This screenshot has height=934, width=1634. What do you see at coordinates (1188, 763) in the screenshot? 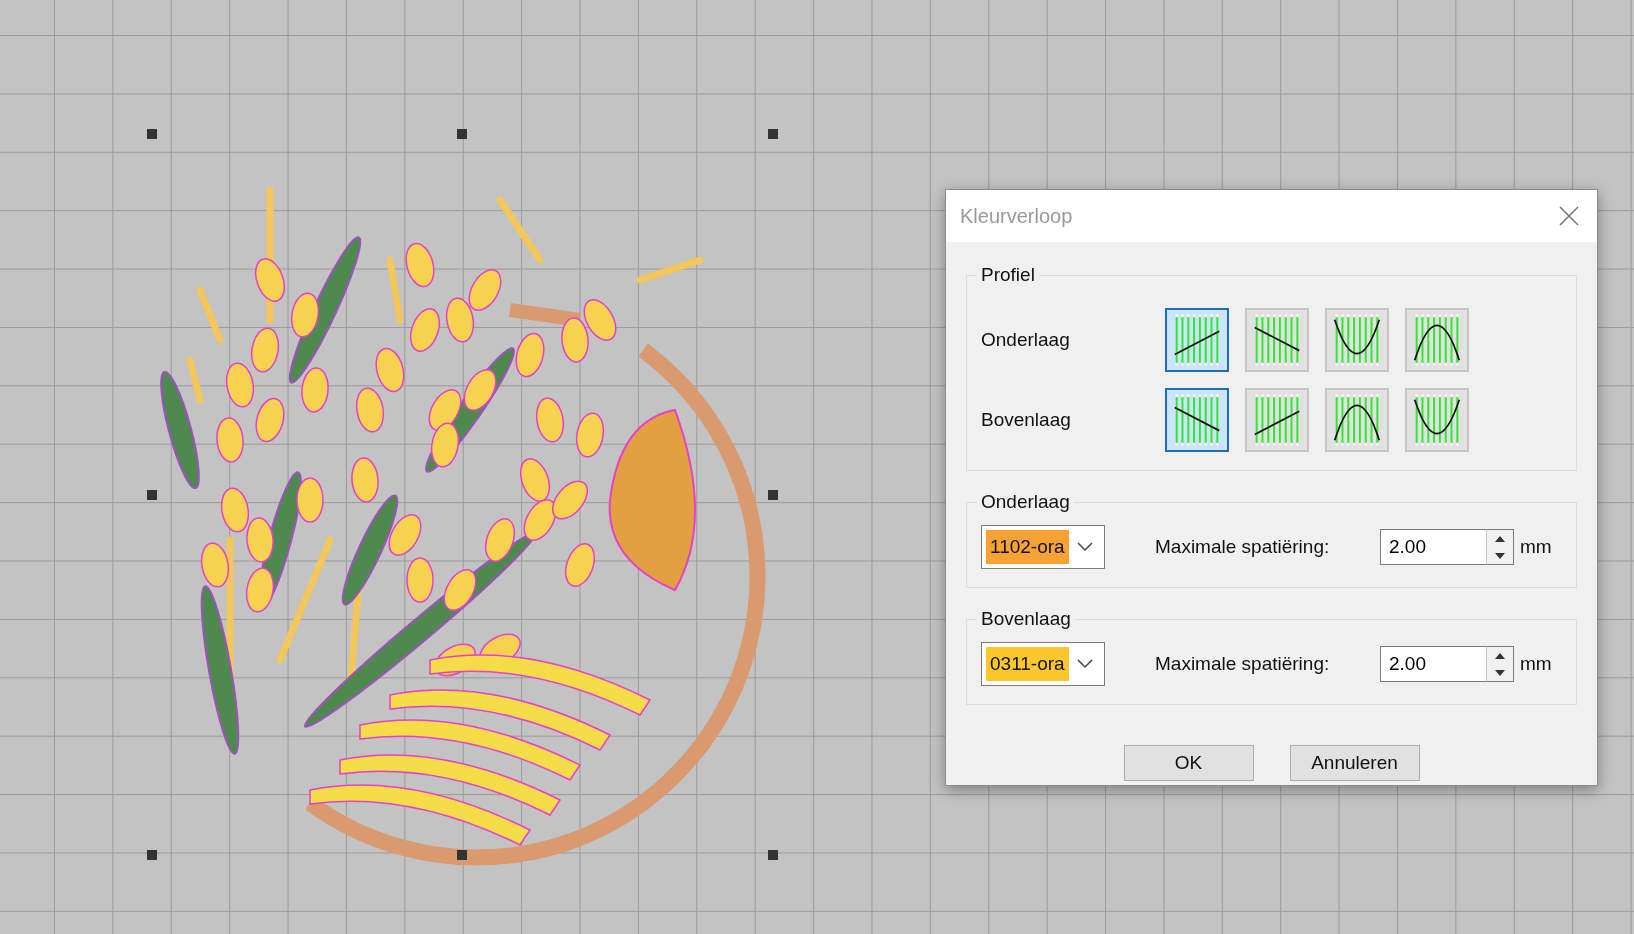
I see `ok-button: OK` at bounding box center [1188, 763].